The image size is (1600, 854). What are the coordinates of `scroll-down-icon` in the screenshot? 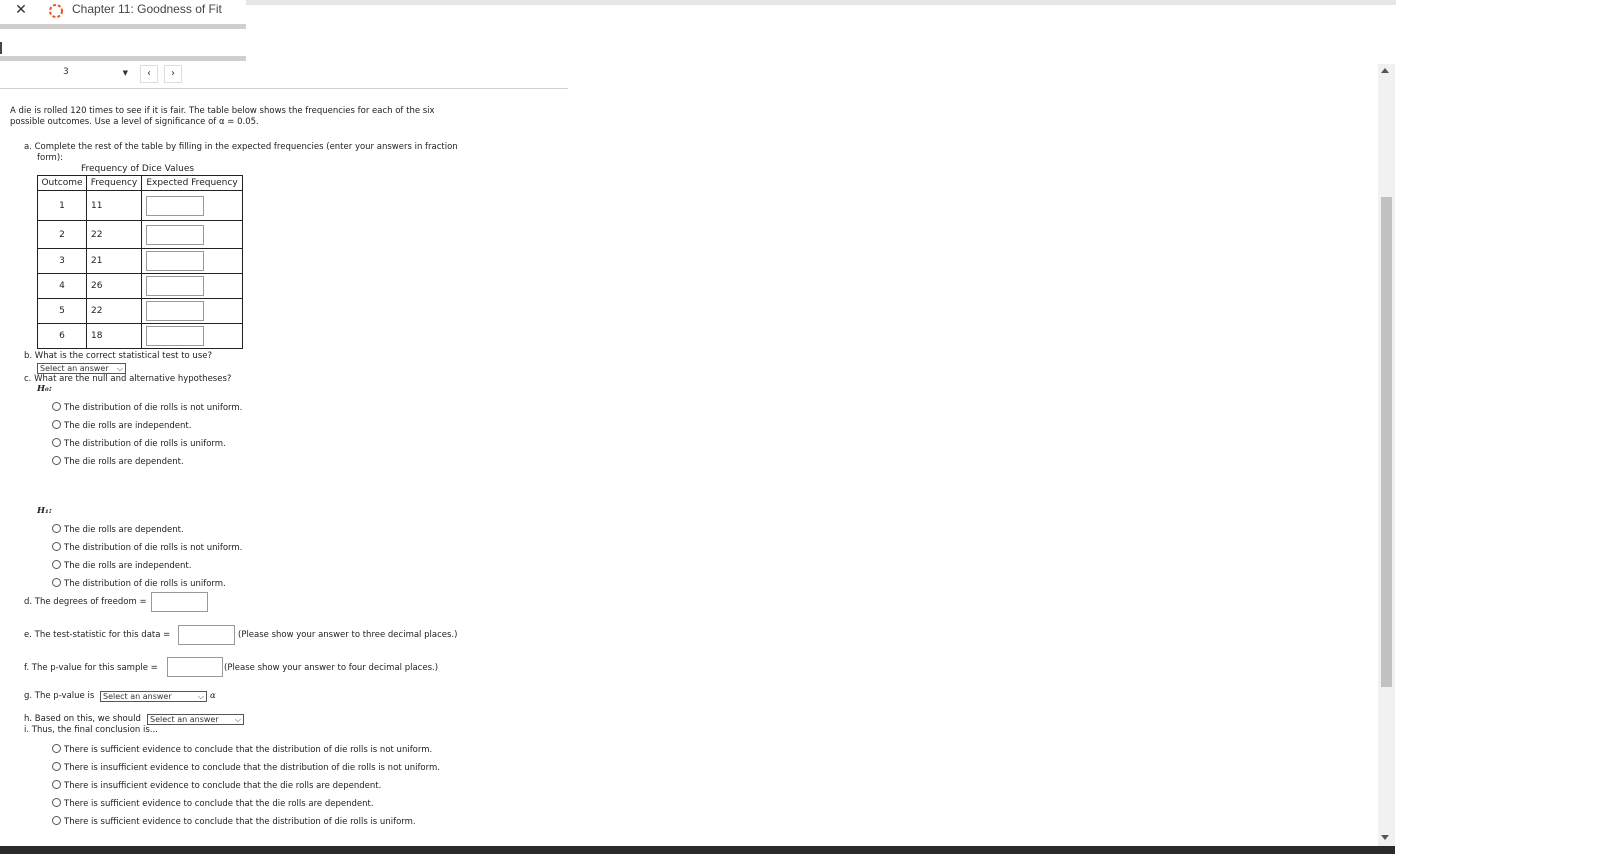 It's located at (1385, 837).